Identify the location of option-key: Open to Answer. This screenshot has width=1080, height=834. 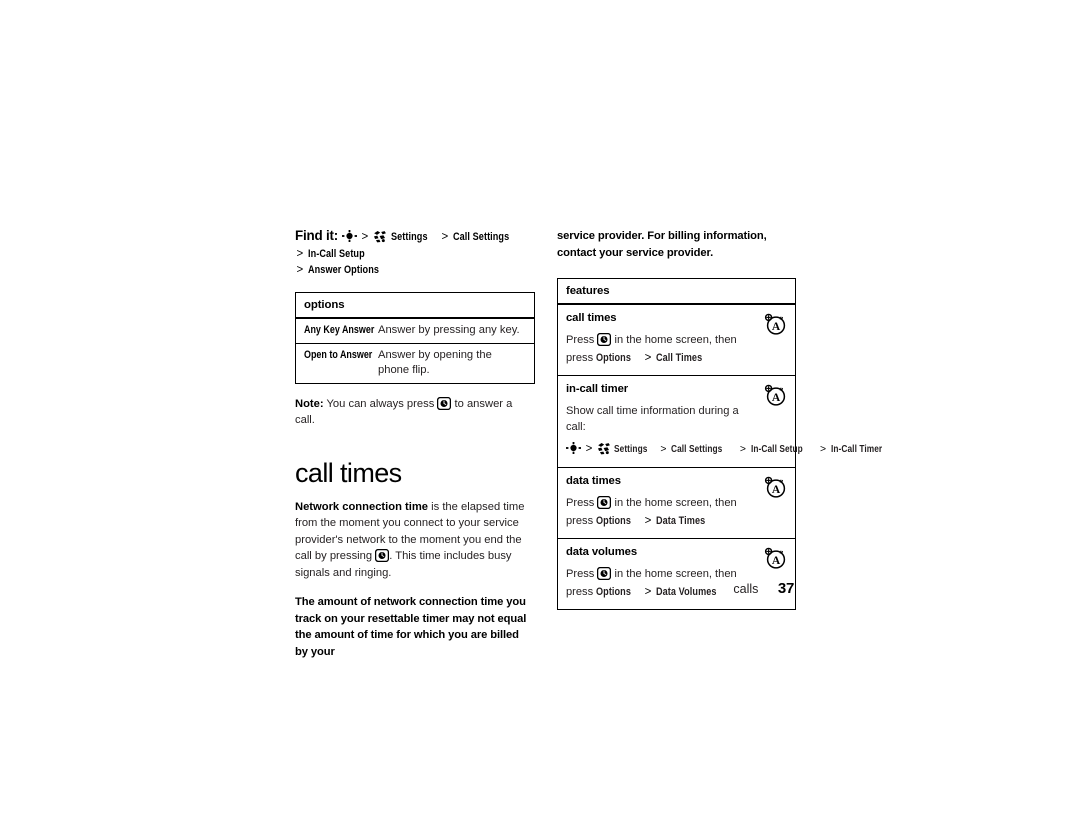
(338, 354).